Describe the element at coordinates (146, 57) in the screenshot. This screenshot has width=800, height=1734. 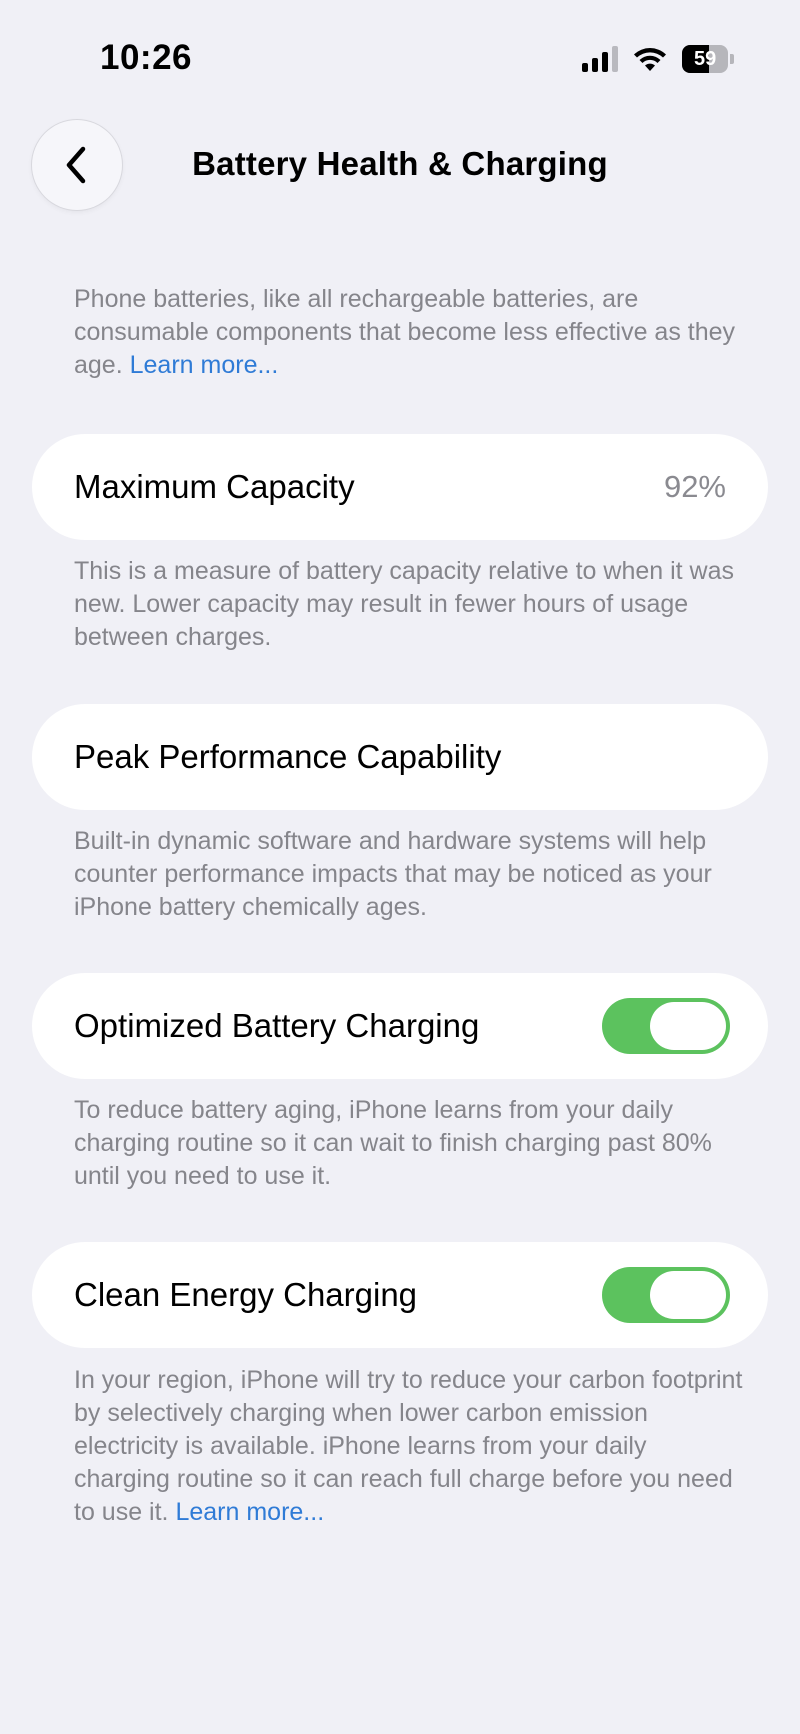
I see `status-time: 10:26` at that location.